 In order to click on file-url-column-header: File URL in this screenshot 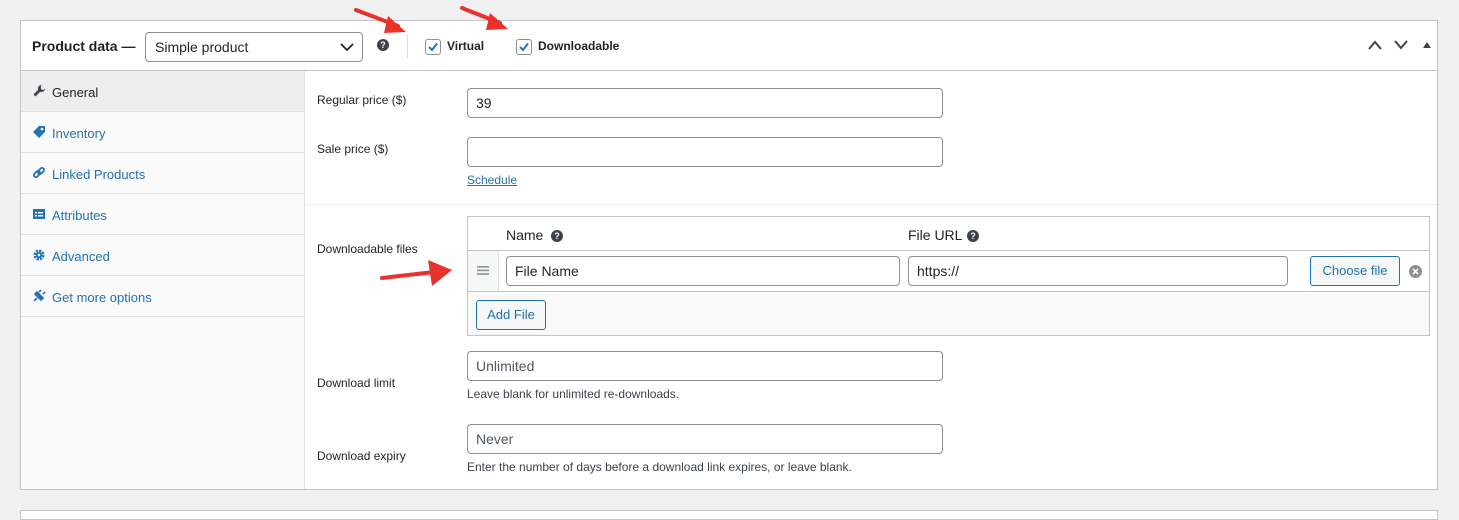, I will do `click(935, 235)`.